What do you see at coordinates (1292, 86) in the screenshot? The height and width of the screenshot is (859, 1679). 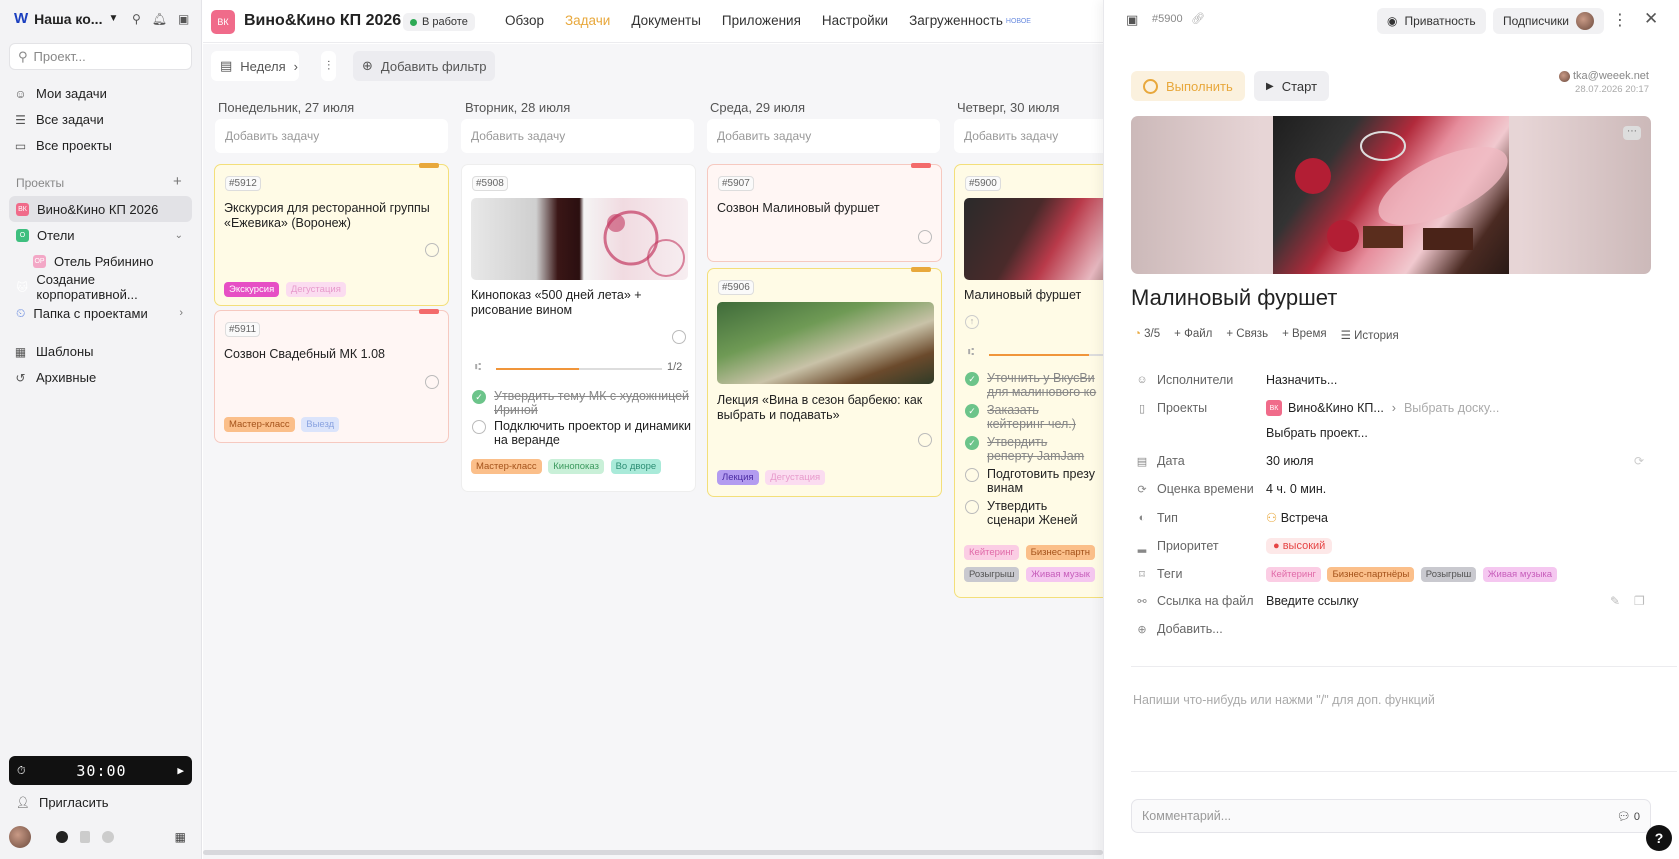 I see `start-button: ▶ Старт` at bounding box center [1292, 86].